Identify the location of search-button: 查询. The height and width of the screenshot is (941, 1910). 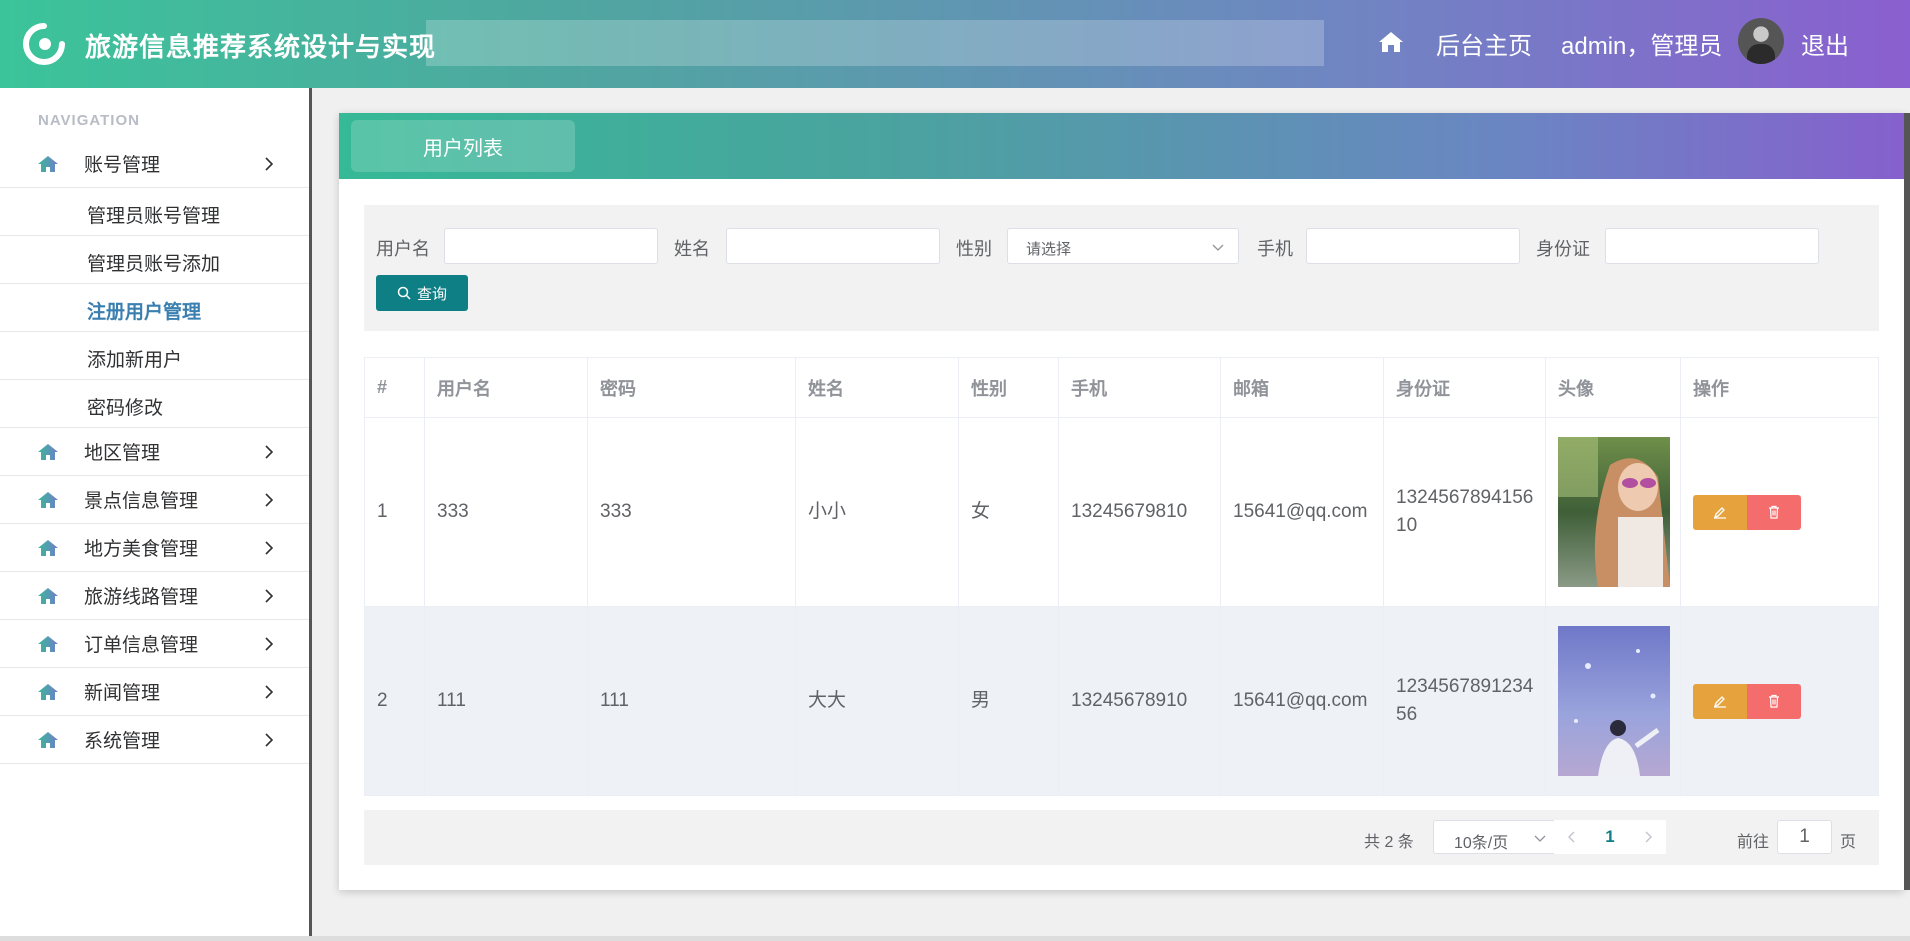
(422, 293).